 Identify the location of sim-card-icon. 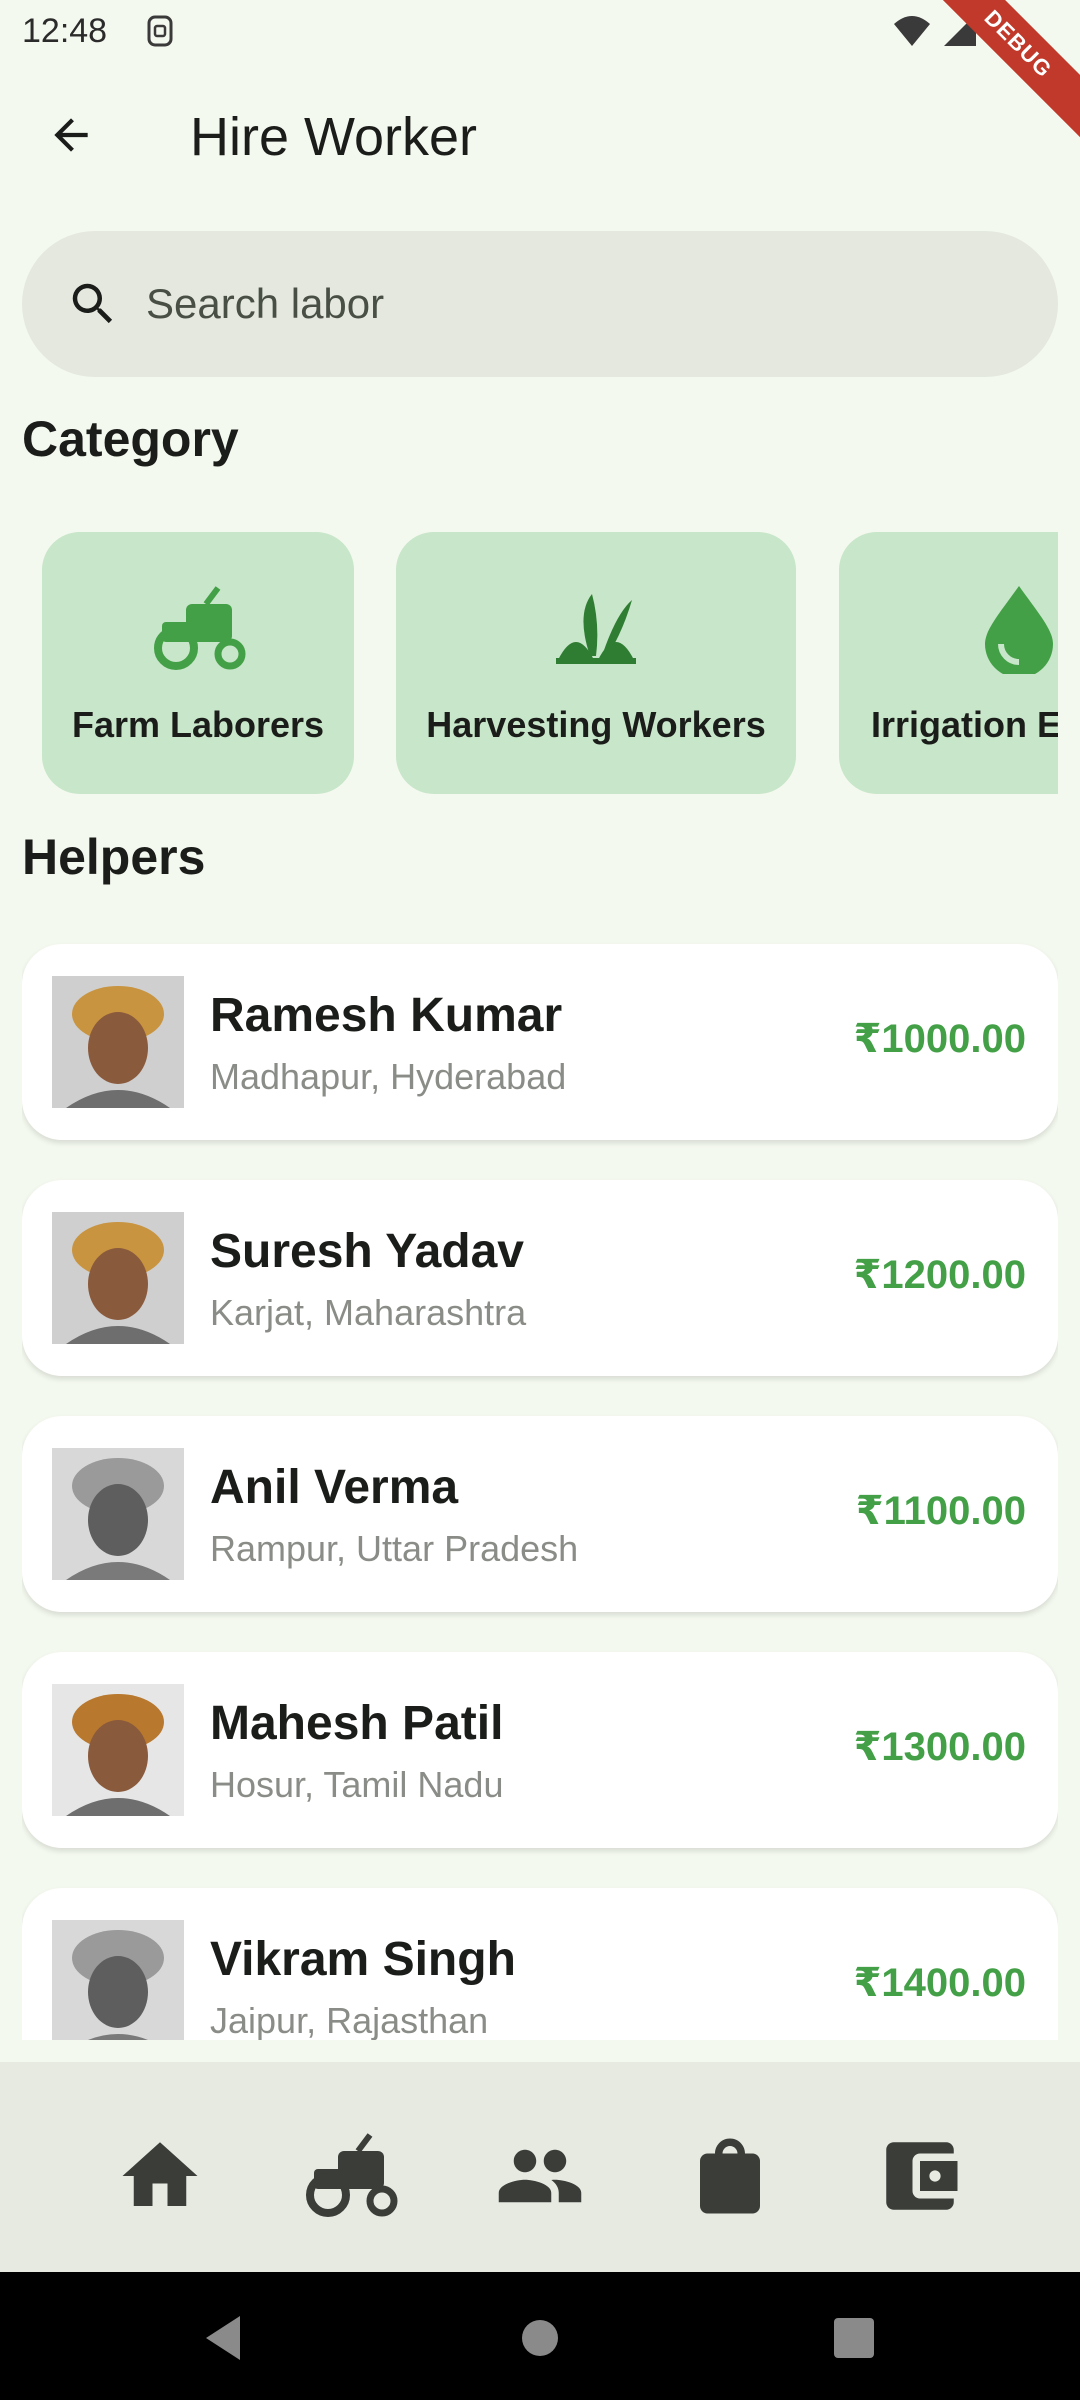
(160, 31).